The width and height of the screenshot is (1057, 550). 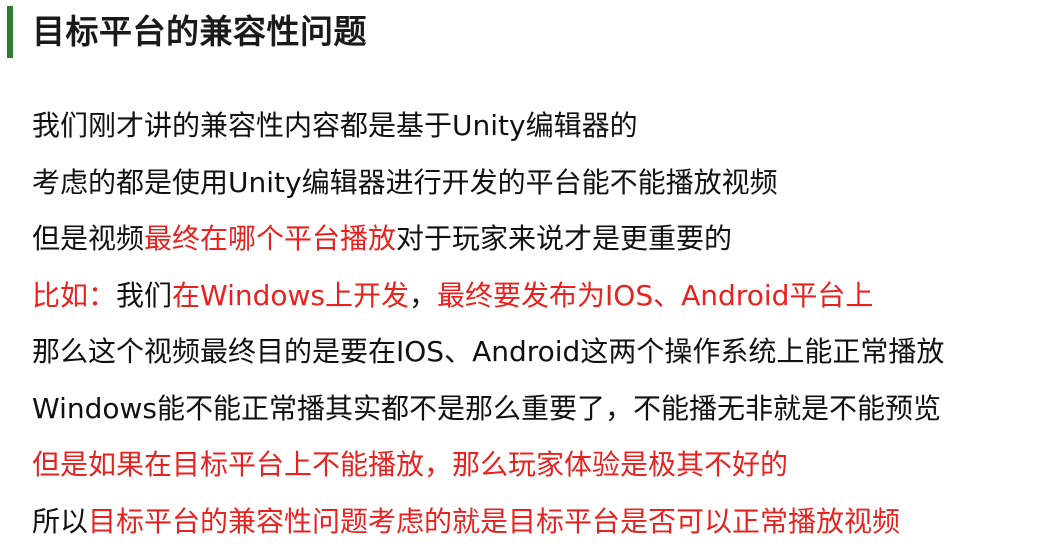 What do you see at coordinates (564, 238) in the screenshot?
I see `line-3-text-b: 对于玩家来说才是更重要的` at bounding box center [564, 238].